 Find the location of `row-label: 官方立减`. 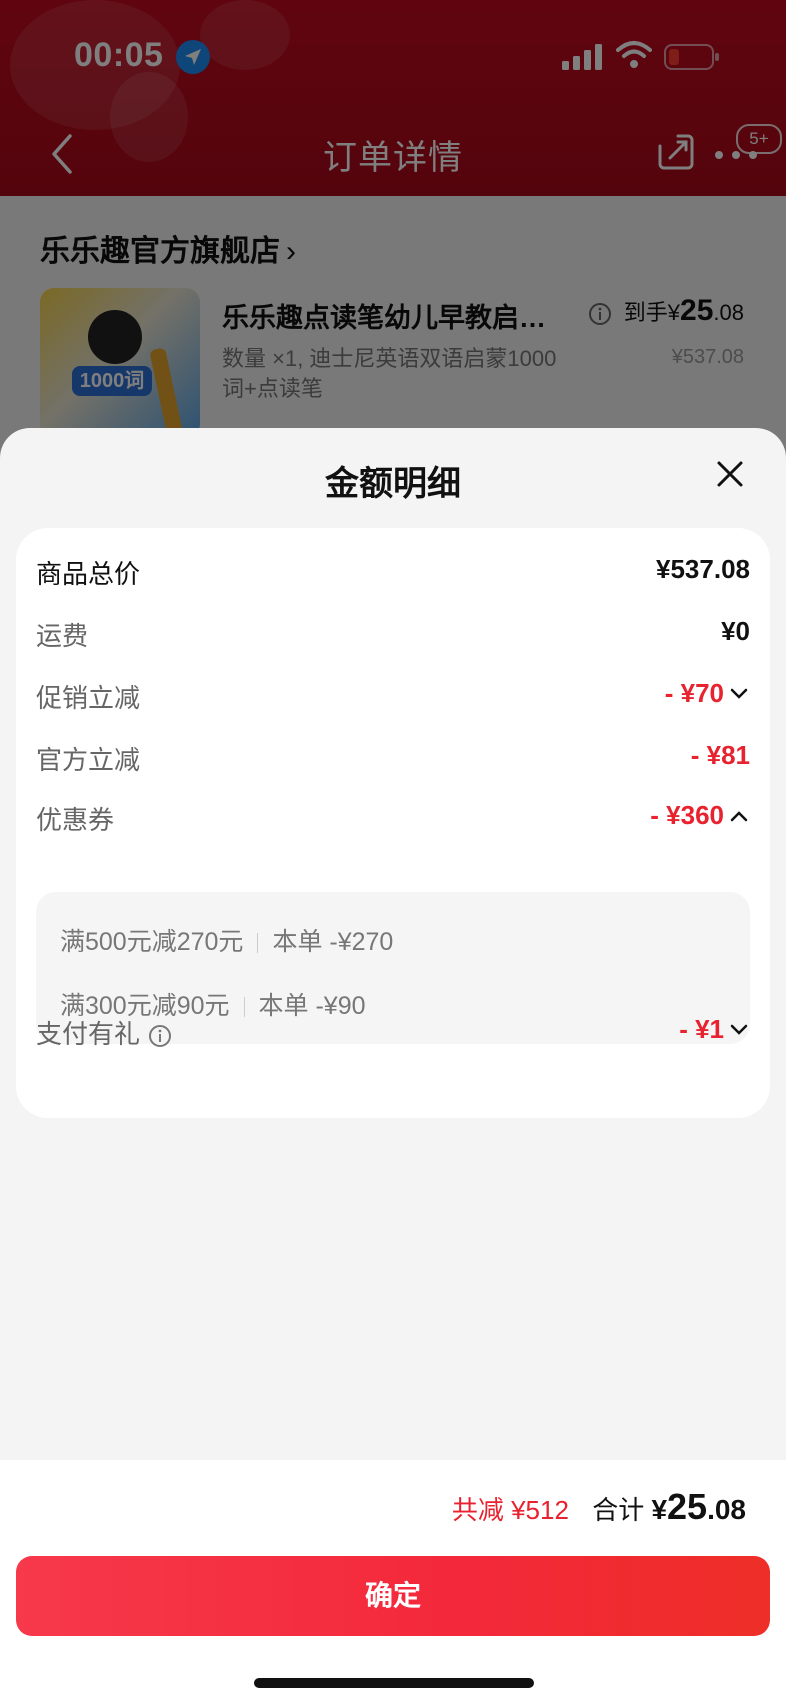

row-label: 官方立减 is located at coordinates (88, 760).